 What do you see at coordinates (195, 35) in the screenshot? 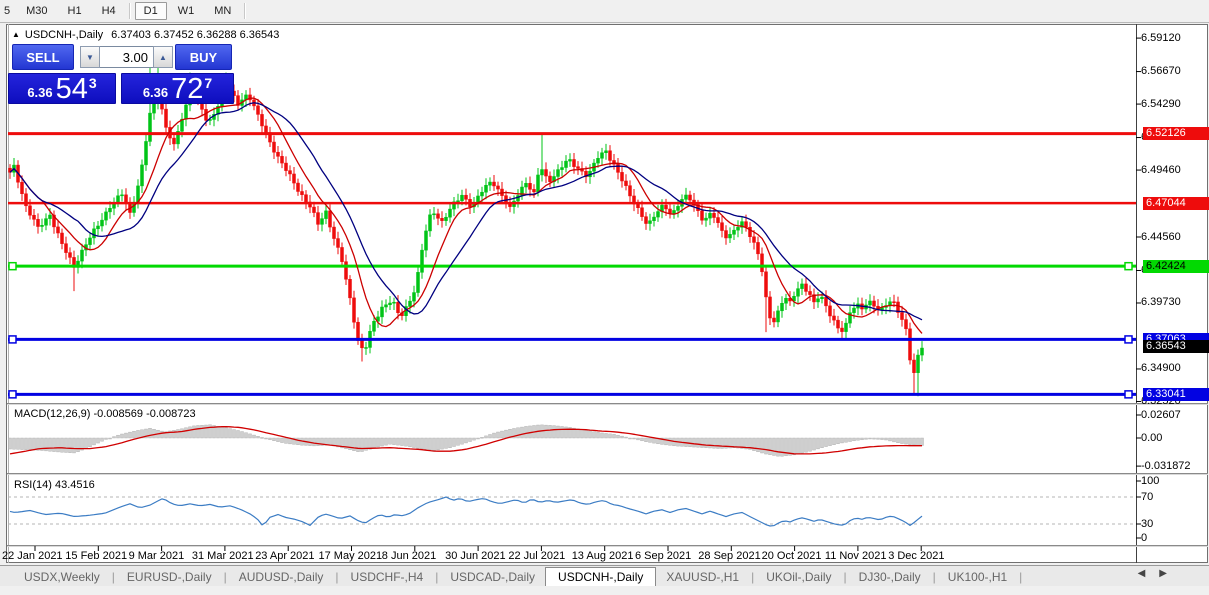
I see `chart-ohlc-values: 6.37403 6.37452 6.36288 6.36543` at bounding box center [195, 35].